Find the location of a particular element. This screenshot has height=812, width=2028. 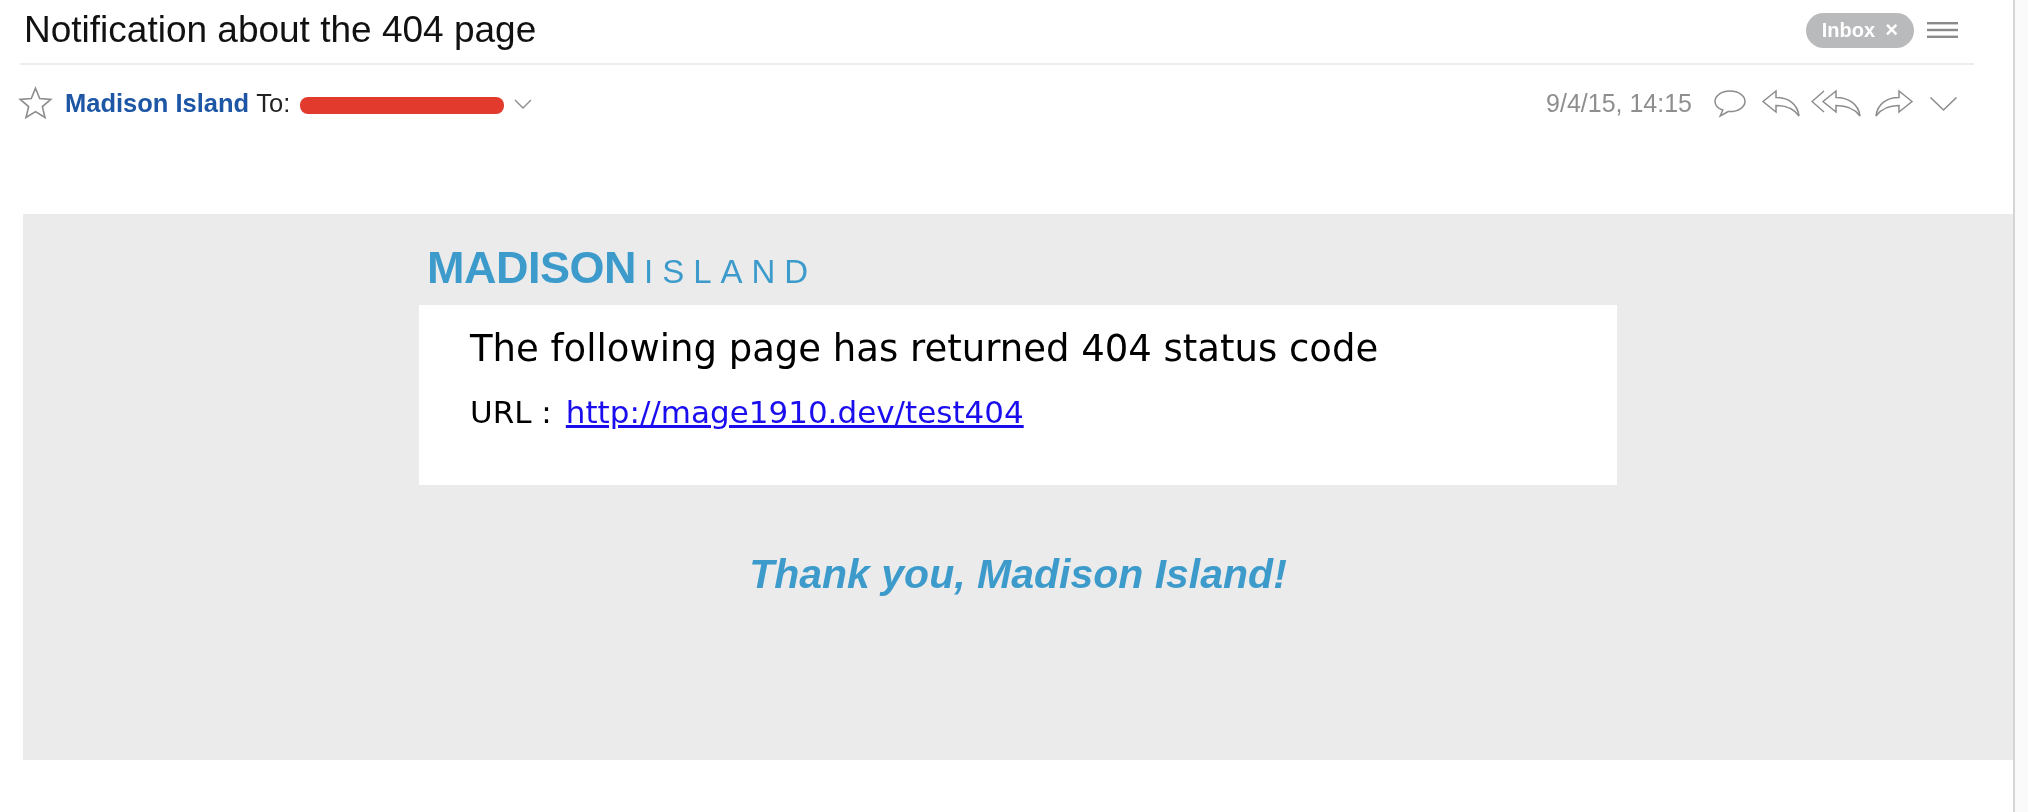

forward-icon is located at coordinates (1894, 103).